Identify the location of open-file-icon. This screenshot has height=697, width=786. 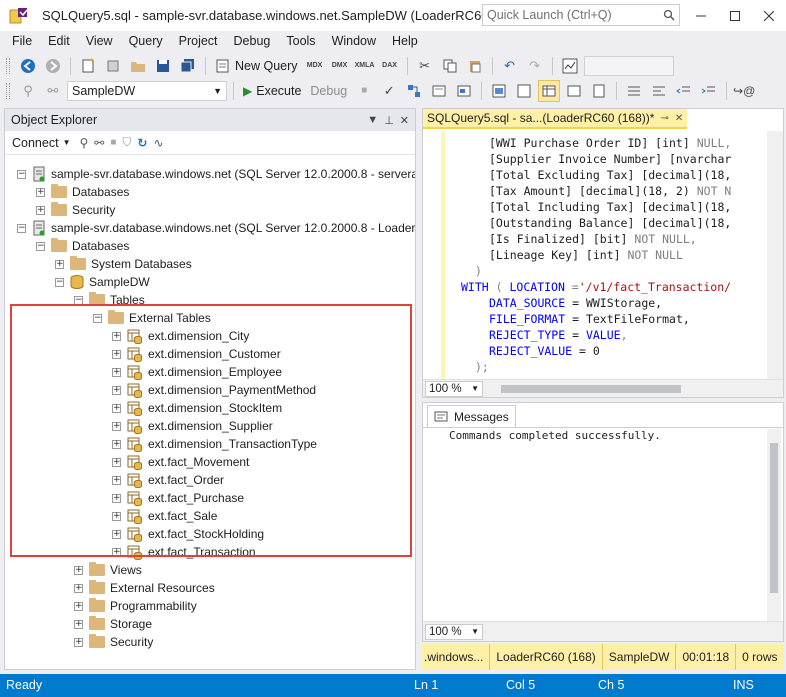
(138, 66).